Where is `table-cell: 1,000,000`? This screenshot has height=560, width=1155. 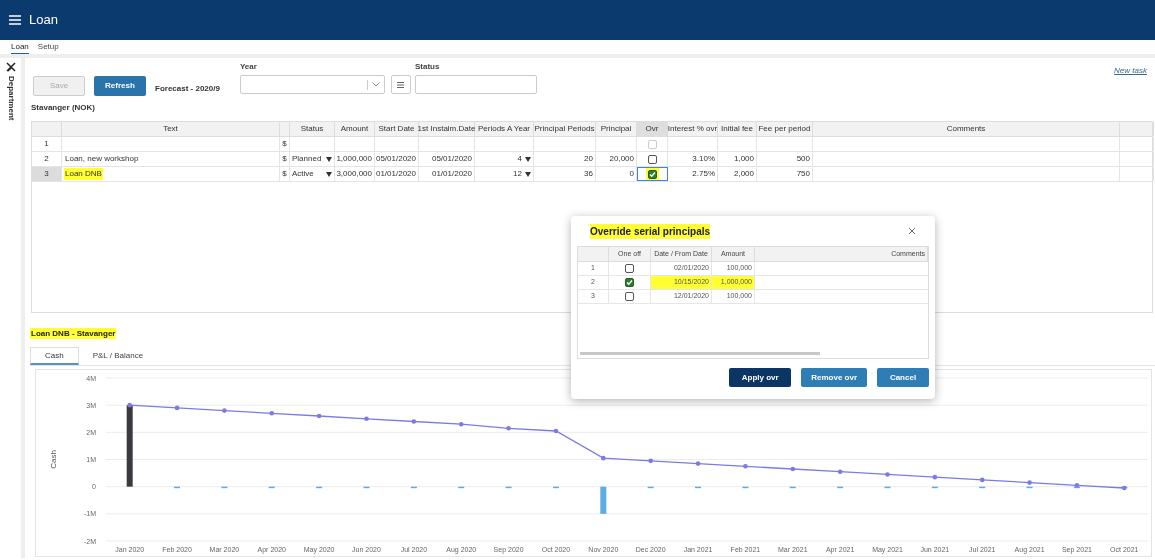 table-cell: 1,000,000 is located at coordinates (354, 159).